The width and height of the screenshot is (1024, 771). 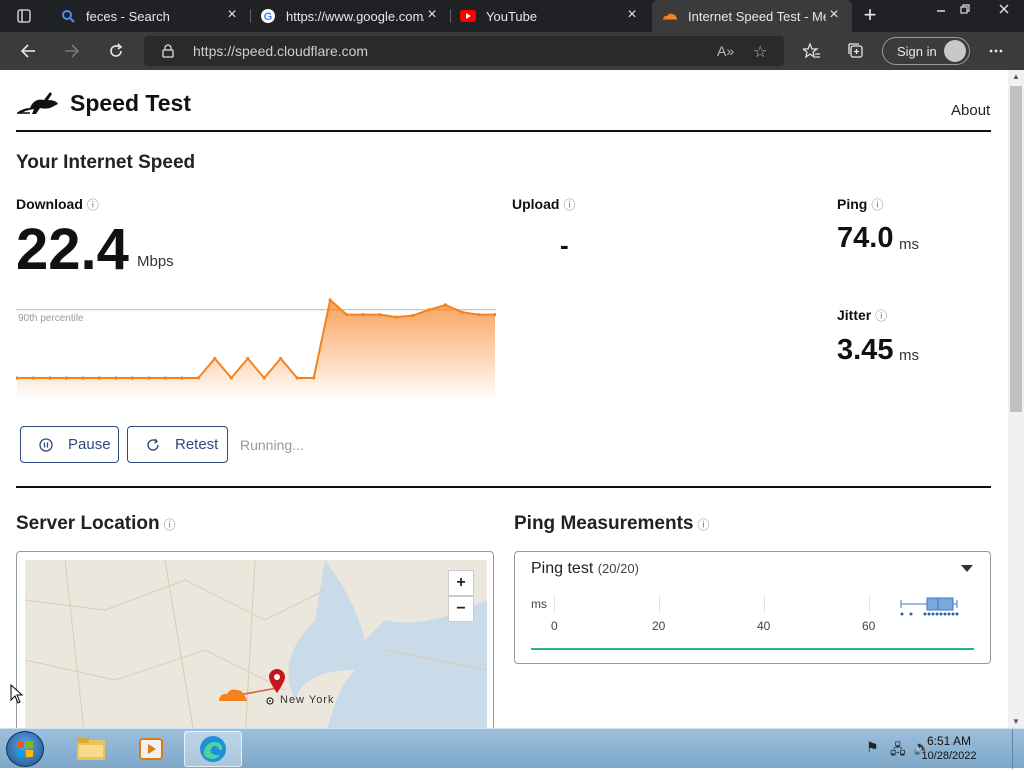 I want to click on city-label: New York, so click(x=307, y=700).